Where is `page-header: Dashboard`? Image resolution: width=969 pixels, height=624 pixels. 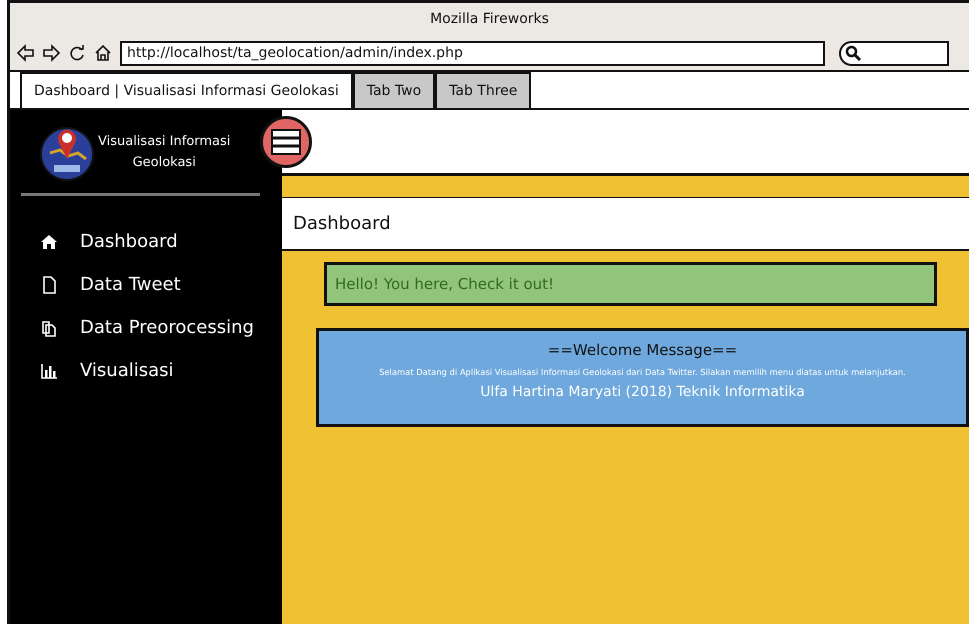 page-header: Dashboard is located at coordinates (625, 224).